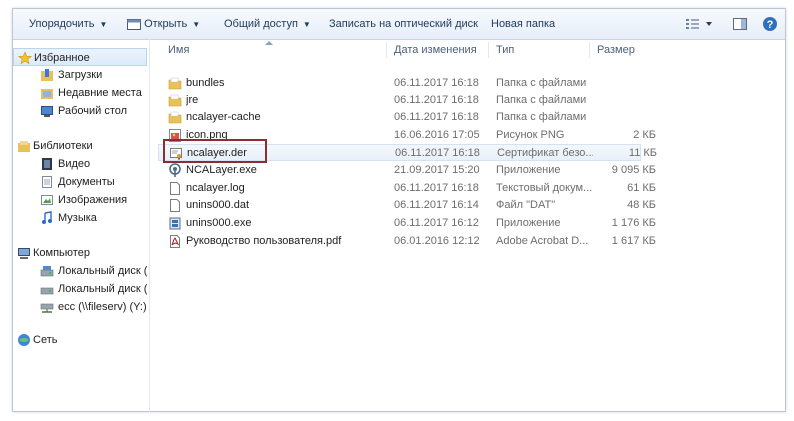 The image size is (794, 421). I want to click on file-size: 1 176 КБ, so click(633, 223).